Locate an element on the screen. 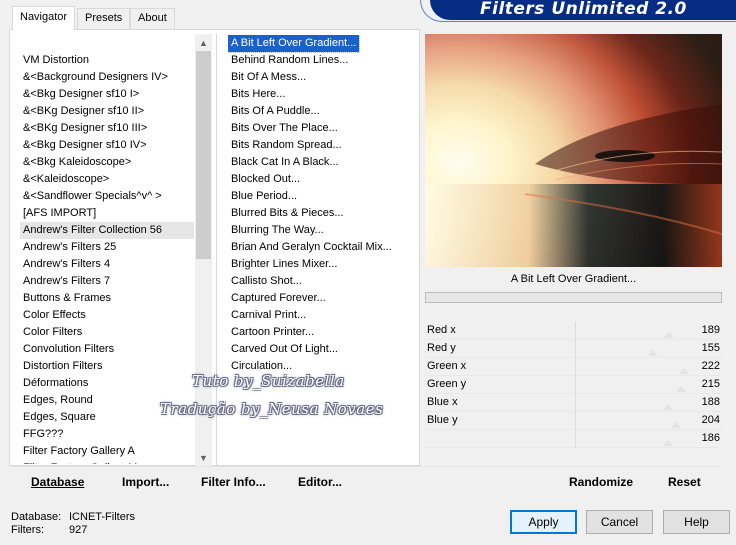 The height and width of the screenshot is (545, 736). randomize-button: Randomize is located at coordinates (601, 482).